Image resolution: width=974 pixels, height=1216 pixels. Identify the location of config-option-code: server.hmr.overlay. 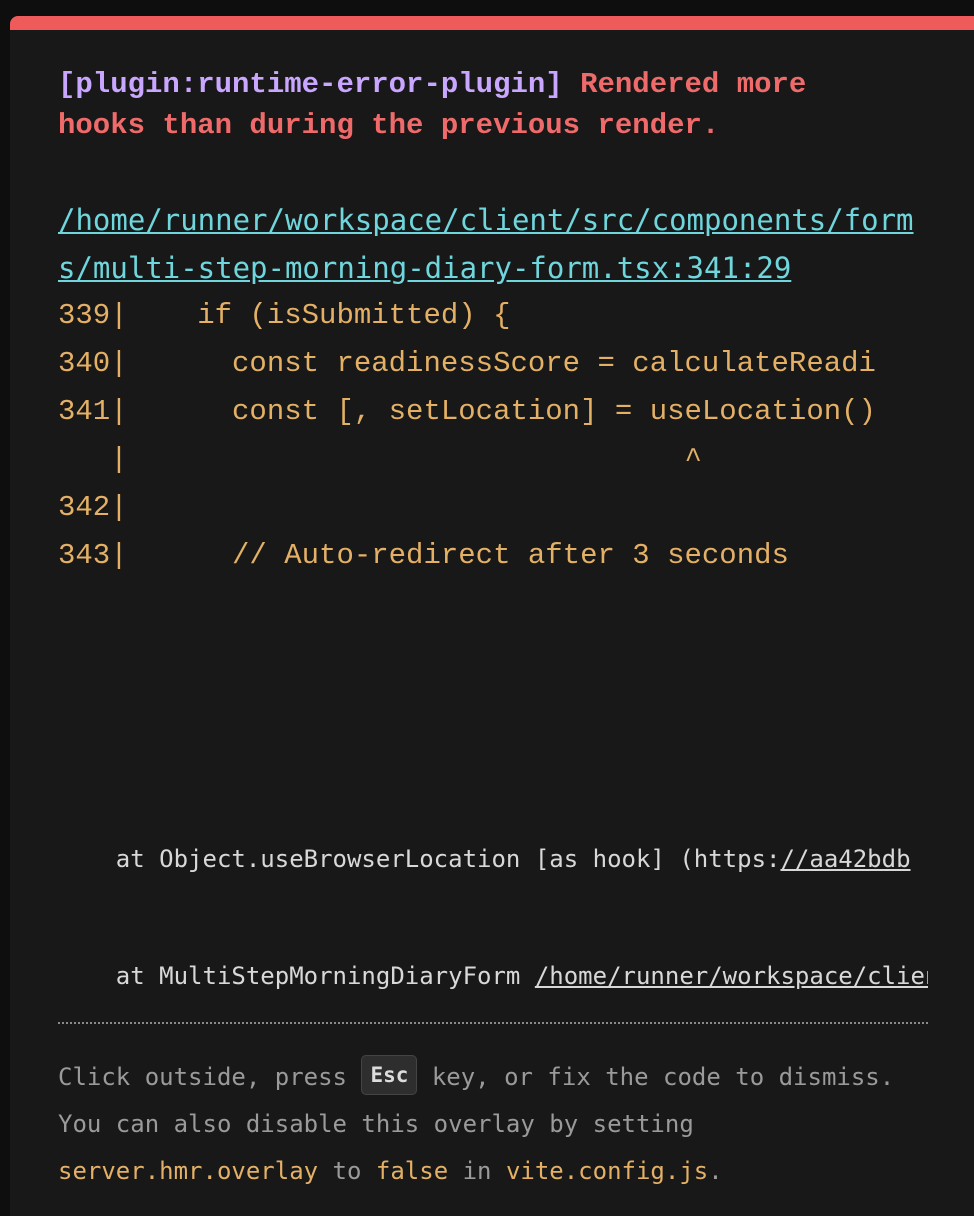
(188, 1171).